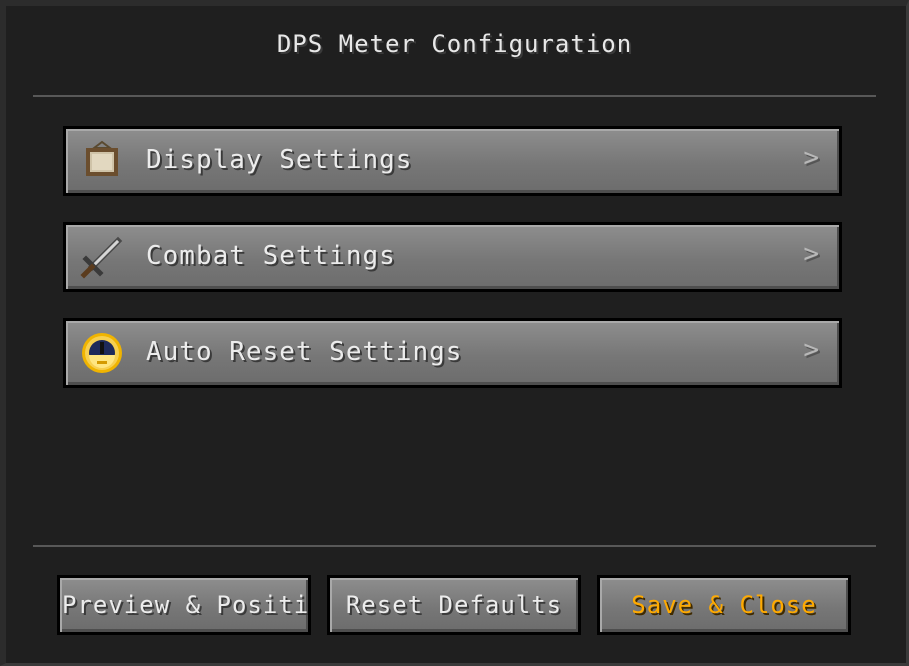 Image resolution: width=909 pixels, height=666 pixels. I want to click on bottom-divider, so click(454, 546).